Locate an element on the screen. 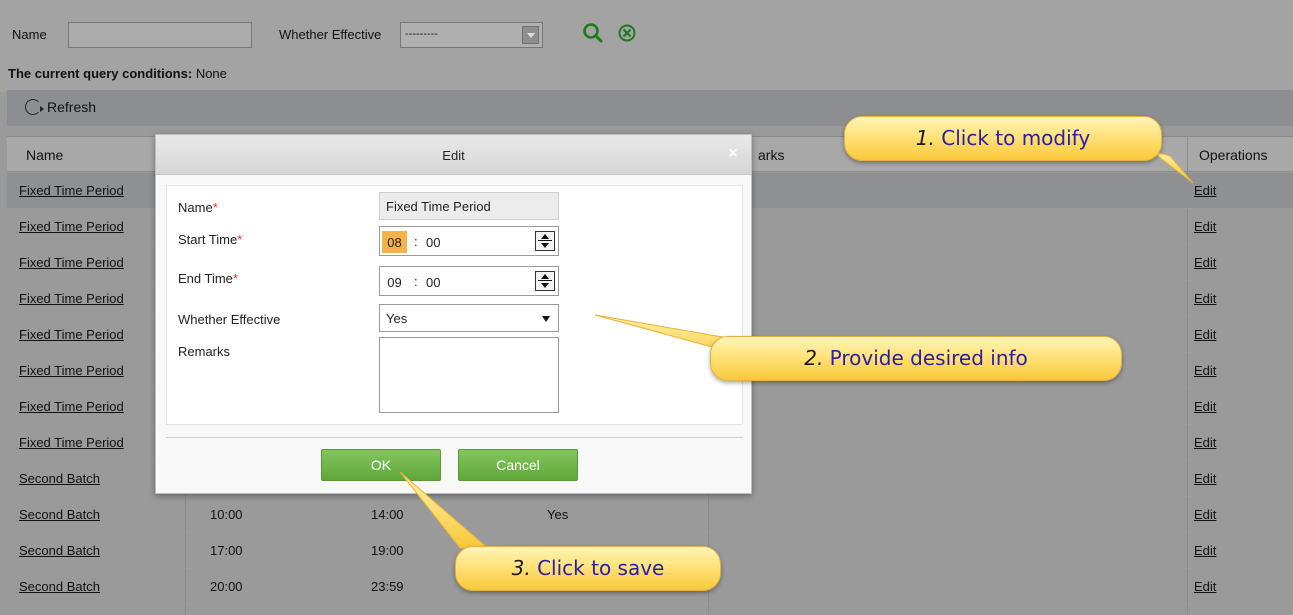 The height and width of the screenshot is (615, 1293). callout-click-to-save: 3. Click to save is located at coordinates (588, 568).